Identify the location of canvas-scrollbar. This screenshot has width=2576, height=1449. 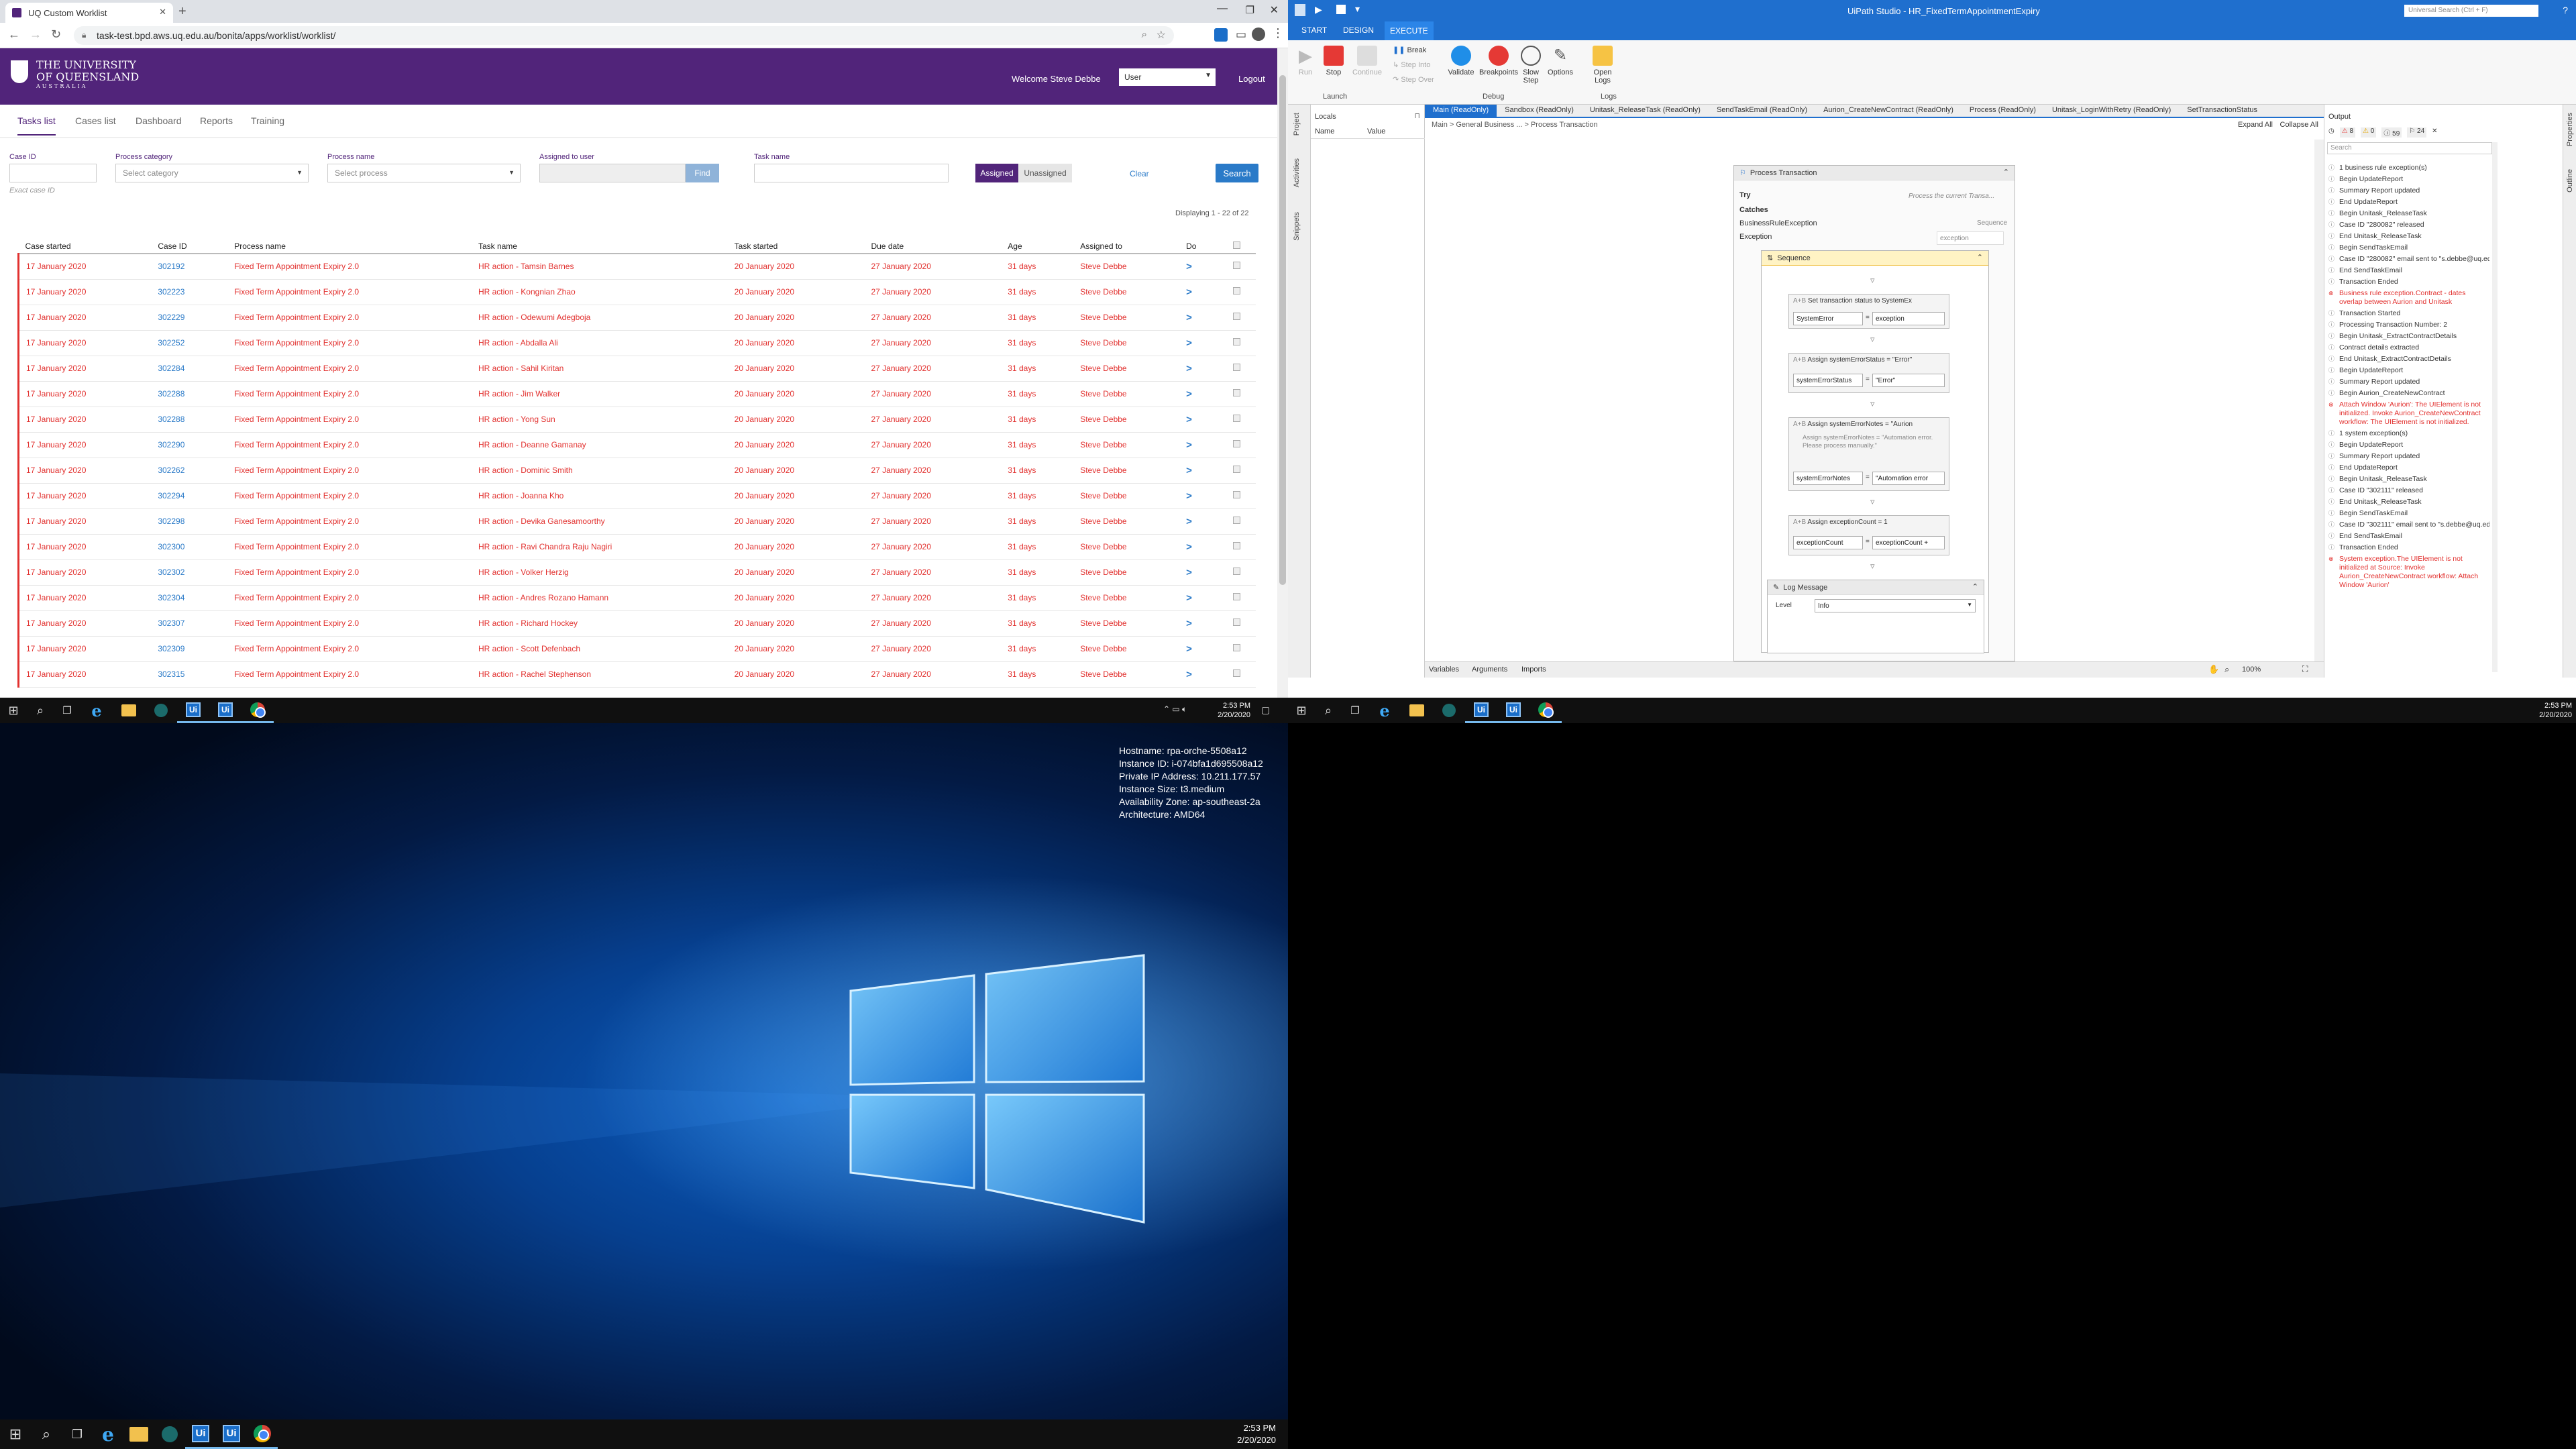
(2319, 400).